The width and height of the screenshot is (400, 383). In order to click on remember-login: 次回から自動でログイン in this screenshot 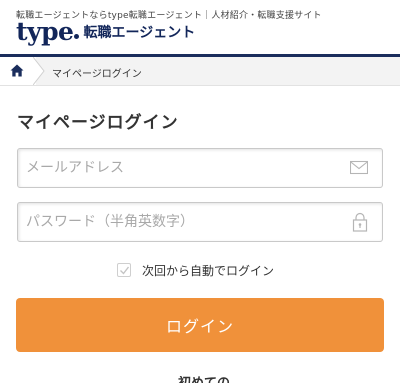, I will do `click(195, 270)`.